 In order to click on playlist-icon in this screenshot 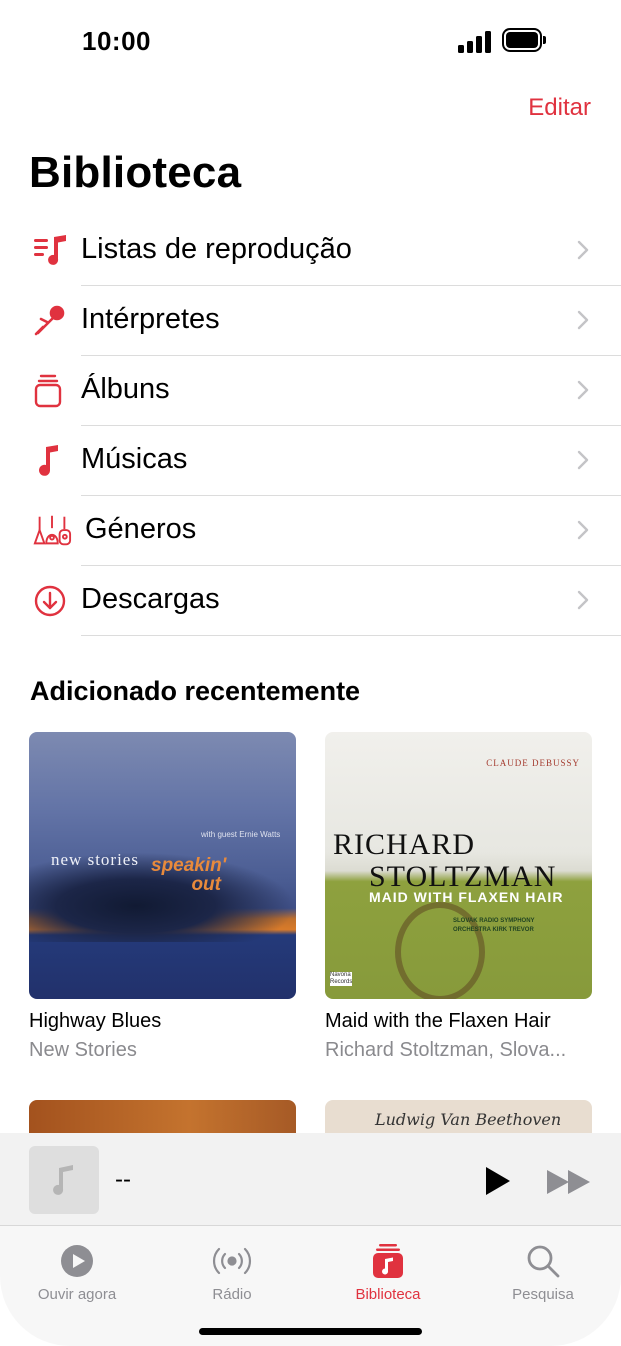, I will do `click(52, 251)`.